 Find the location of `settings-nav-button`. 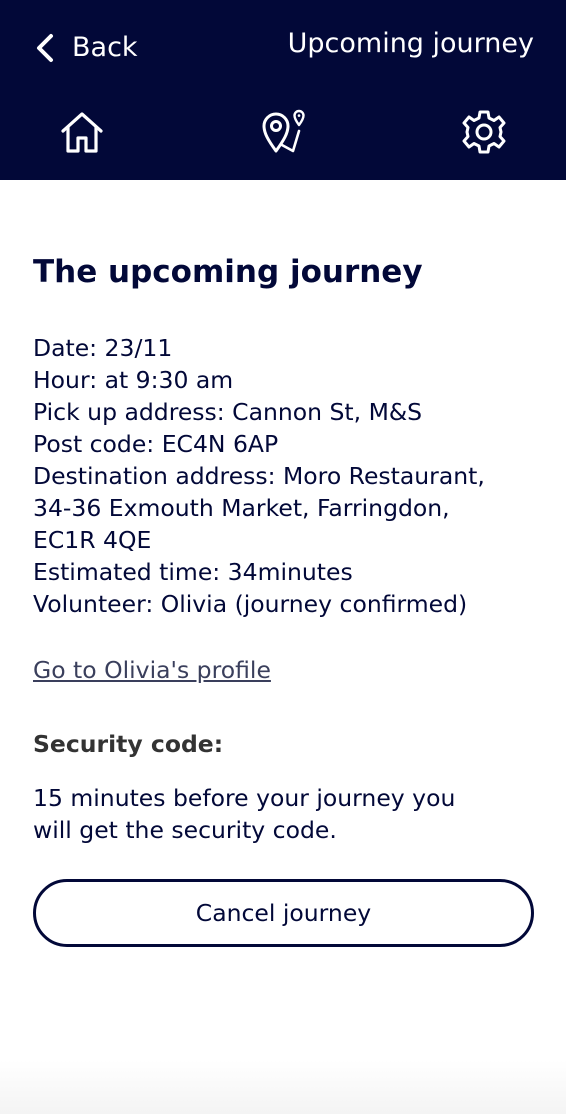

settings-nav-button is located at coordinates (484, 132).